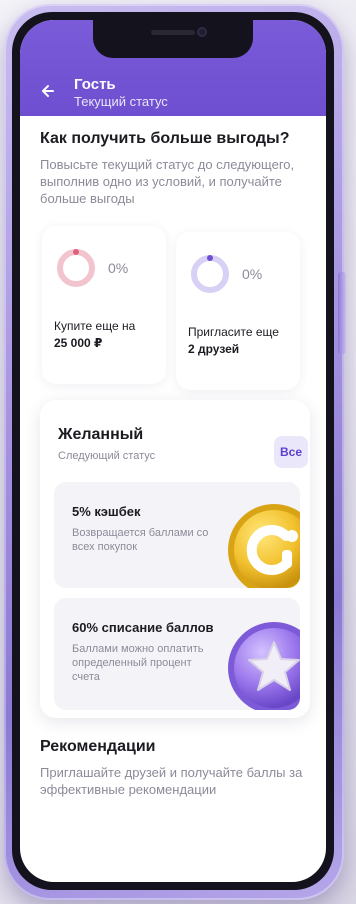 Image resolution: width=356 pixels, height=904 pixels. What do you see at coordinates (107, 456) in the screenshot?
I see `next-status-subtitle: Следующий статус` at bounding box center [107, 456].